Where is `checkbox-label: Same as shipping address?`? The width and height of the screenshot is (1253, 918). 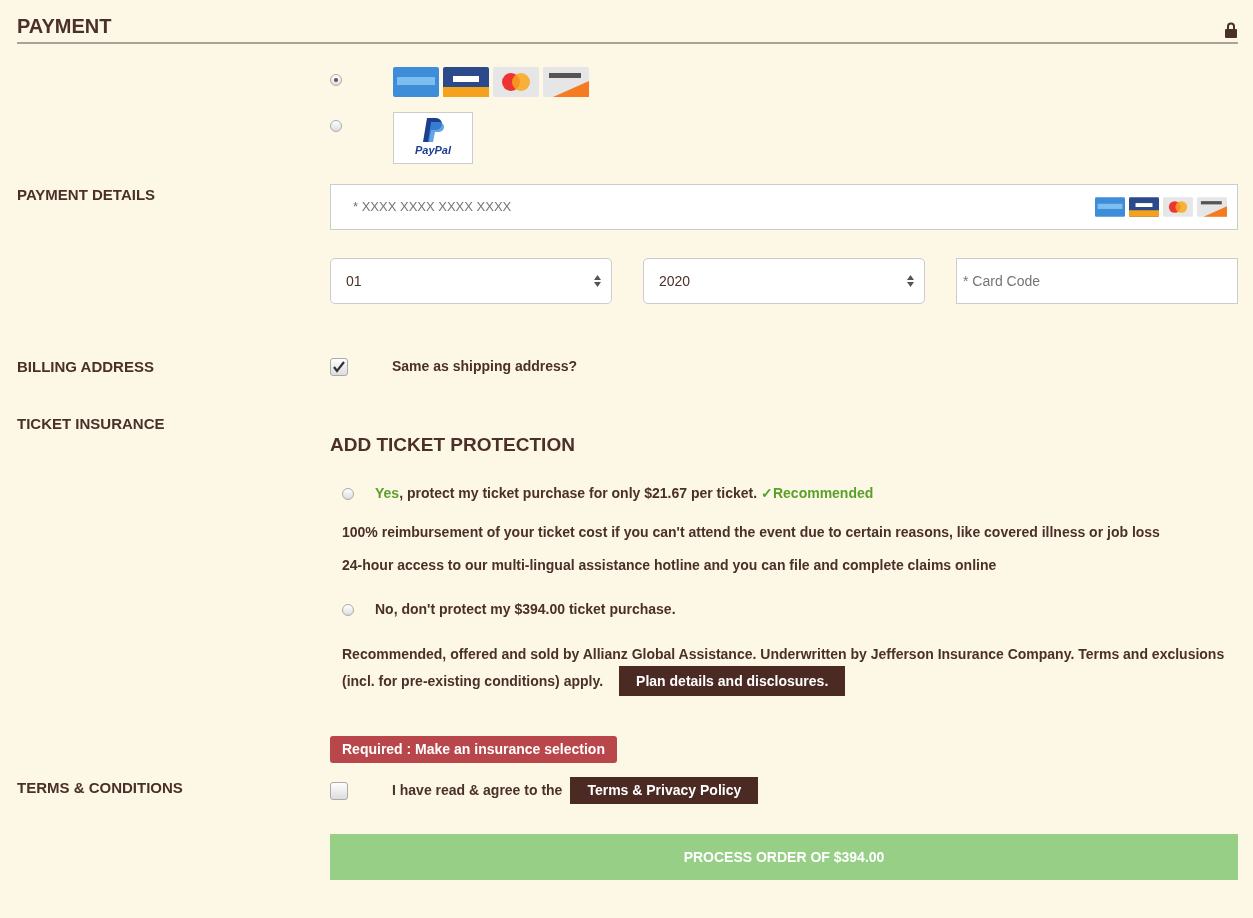 checkbox-label: Same as shipping address? is located at coordinates (485, 366).